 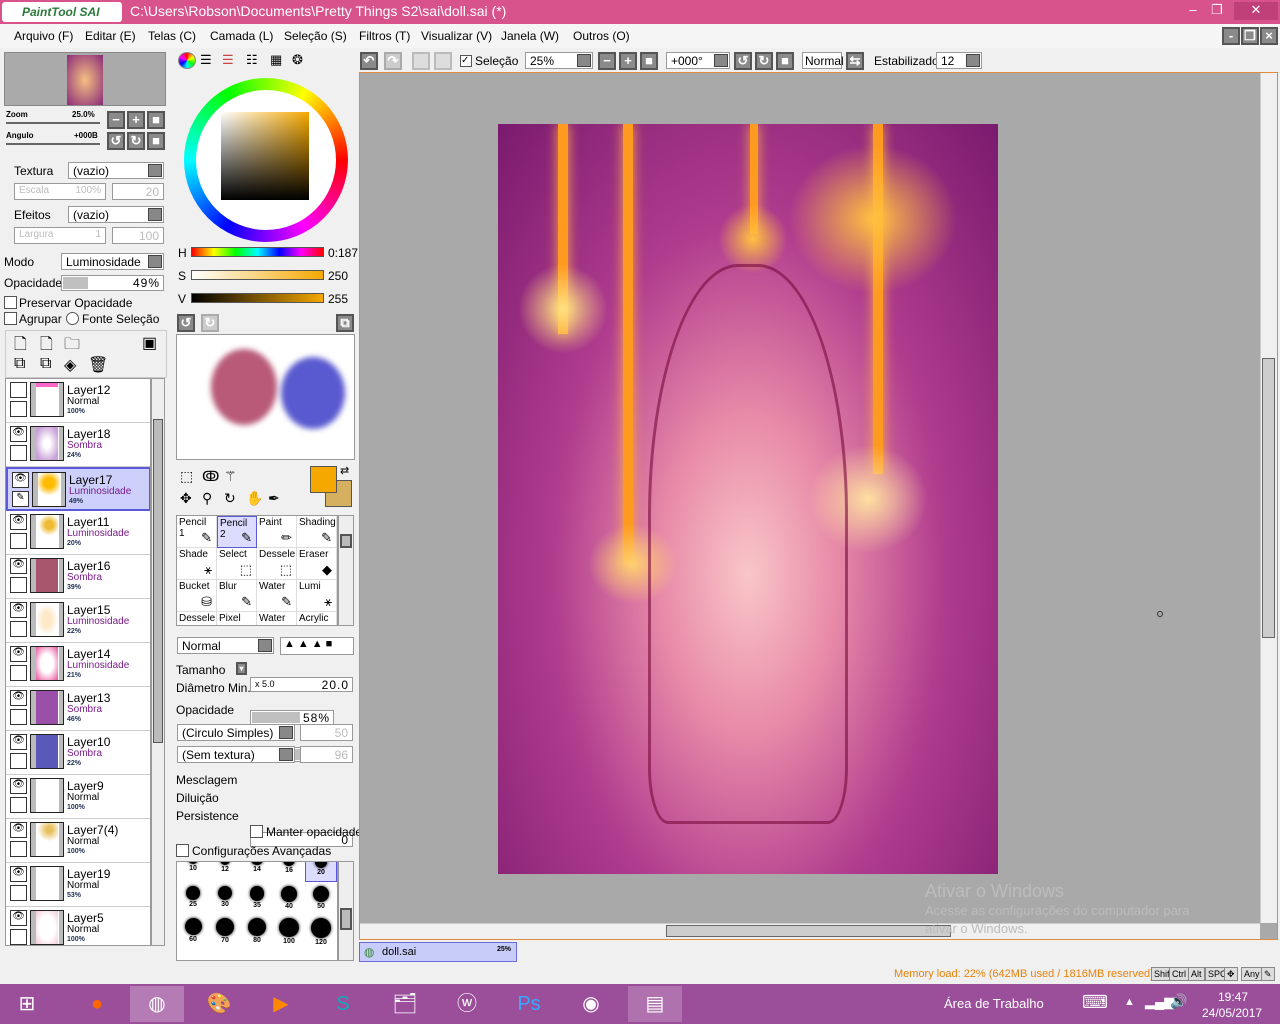 What do you see at coordinates (289, 930) in the screenshot?
I see `brush-size-preset: 100` at bounding box center [289, 930].